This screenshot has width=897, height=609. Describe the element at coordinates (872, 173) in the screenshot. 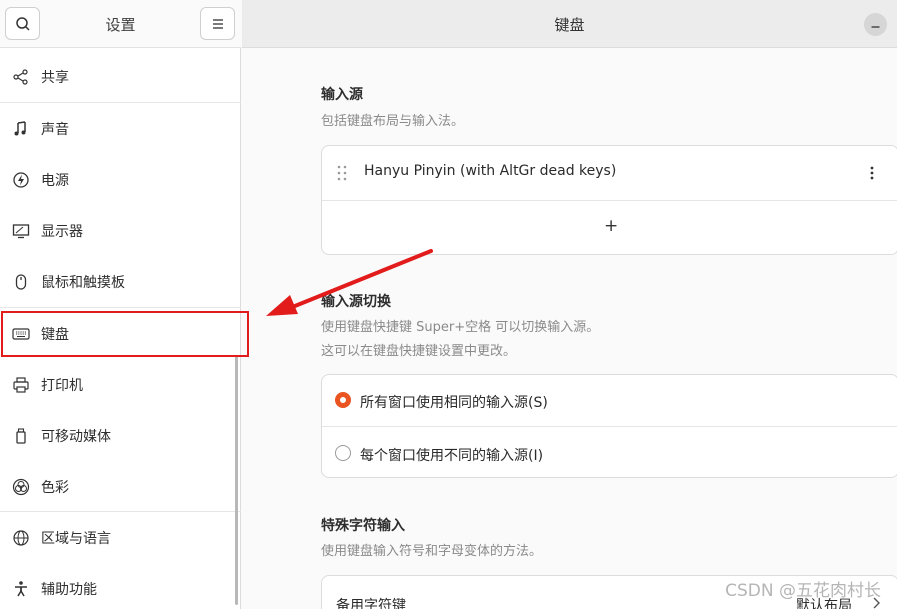

I see `more-options-icon` at that location.